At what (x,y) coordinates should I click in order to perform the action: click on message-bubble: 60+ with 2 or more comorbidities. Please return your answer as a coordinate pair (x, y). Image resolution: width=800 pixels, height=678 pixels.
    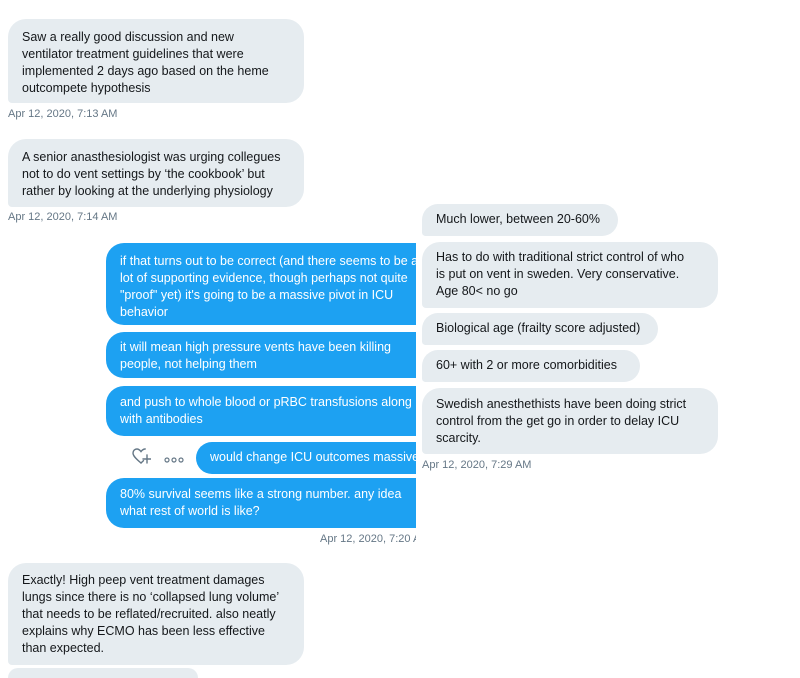
    Looking at the image, I should click on (531, 366).